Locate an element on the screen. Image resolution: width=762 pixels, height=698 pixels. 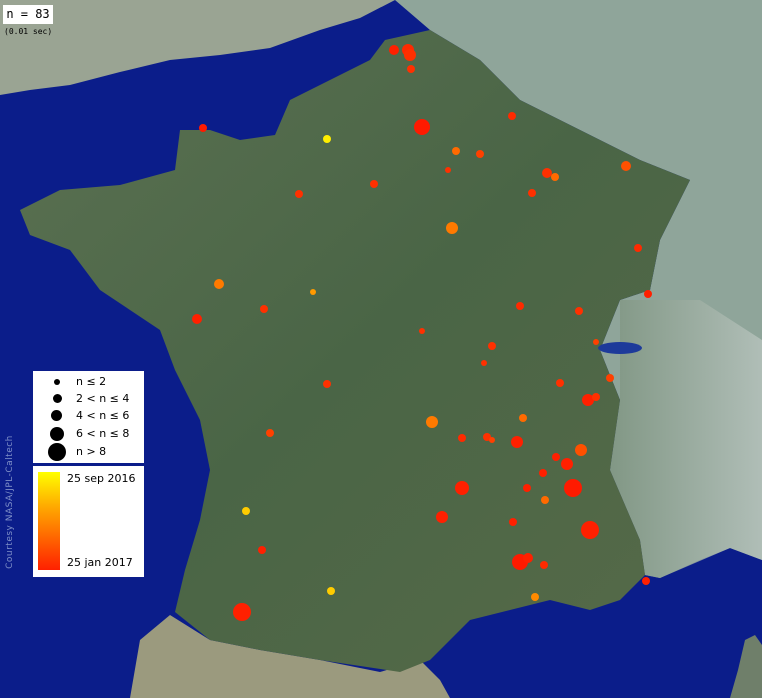
size-legend-label: n ≤ 2 is located at coordinates (91, 381).